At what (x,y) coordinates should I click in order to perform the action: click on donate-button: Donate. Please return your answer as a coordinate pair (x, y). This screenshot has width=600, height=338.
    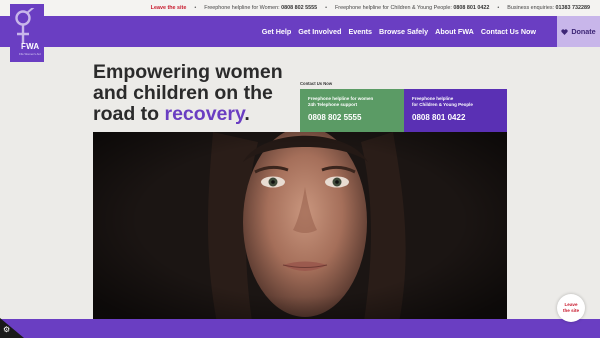
    Looking at the image, I should click on (578, 31).